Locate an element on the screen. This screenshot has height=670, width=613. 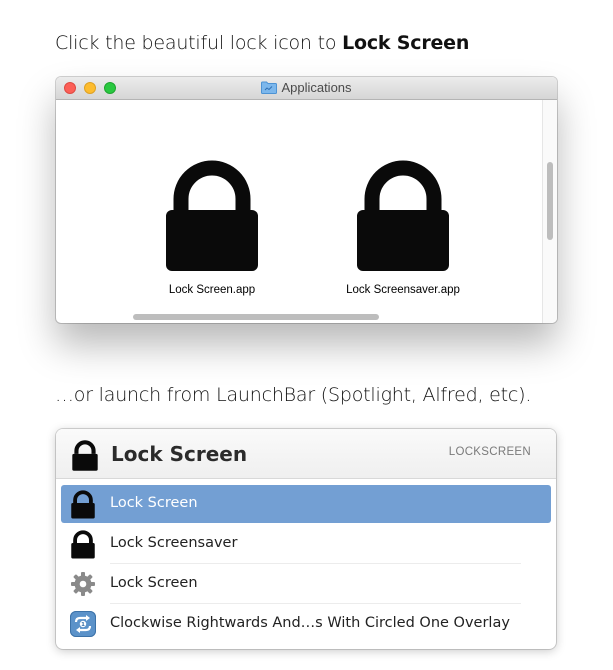
folder-icon is located at coordinates (269, 87).